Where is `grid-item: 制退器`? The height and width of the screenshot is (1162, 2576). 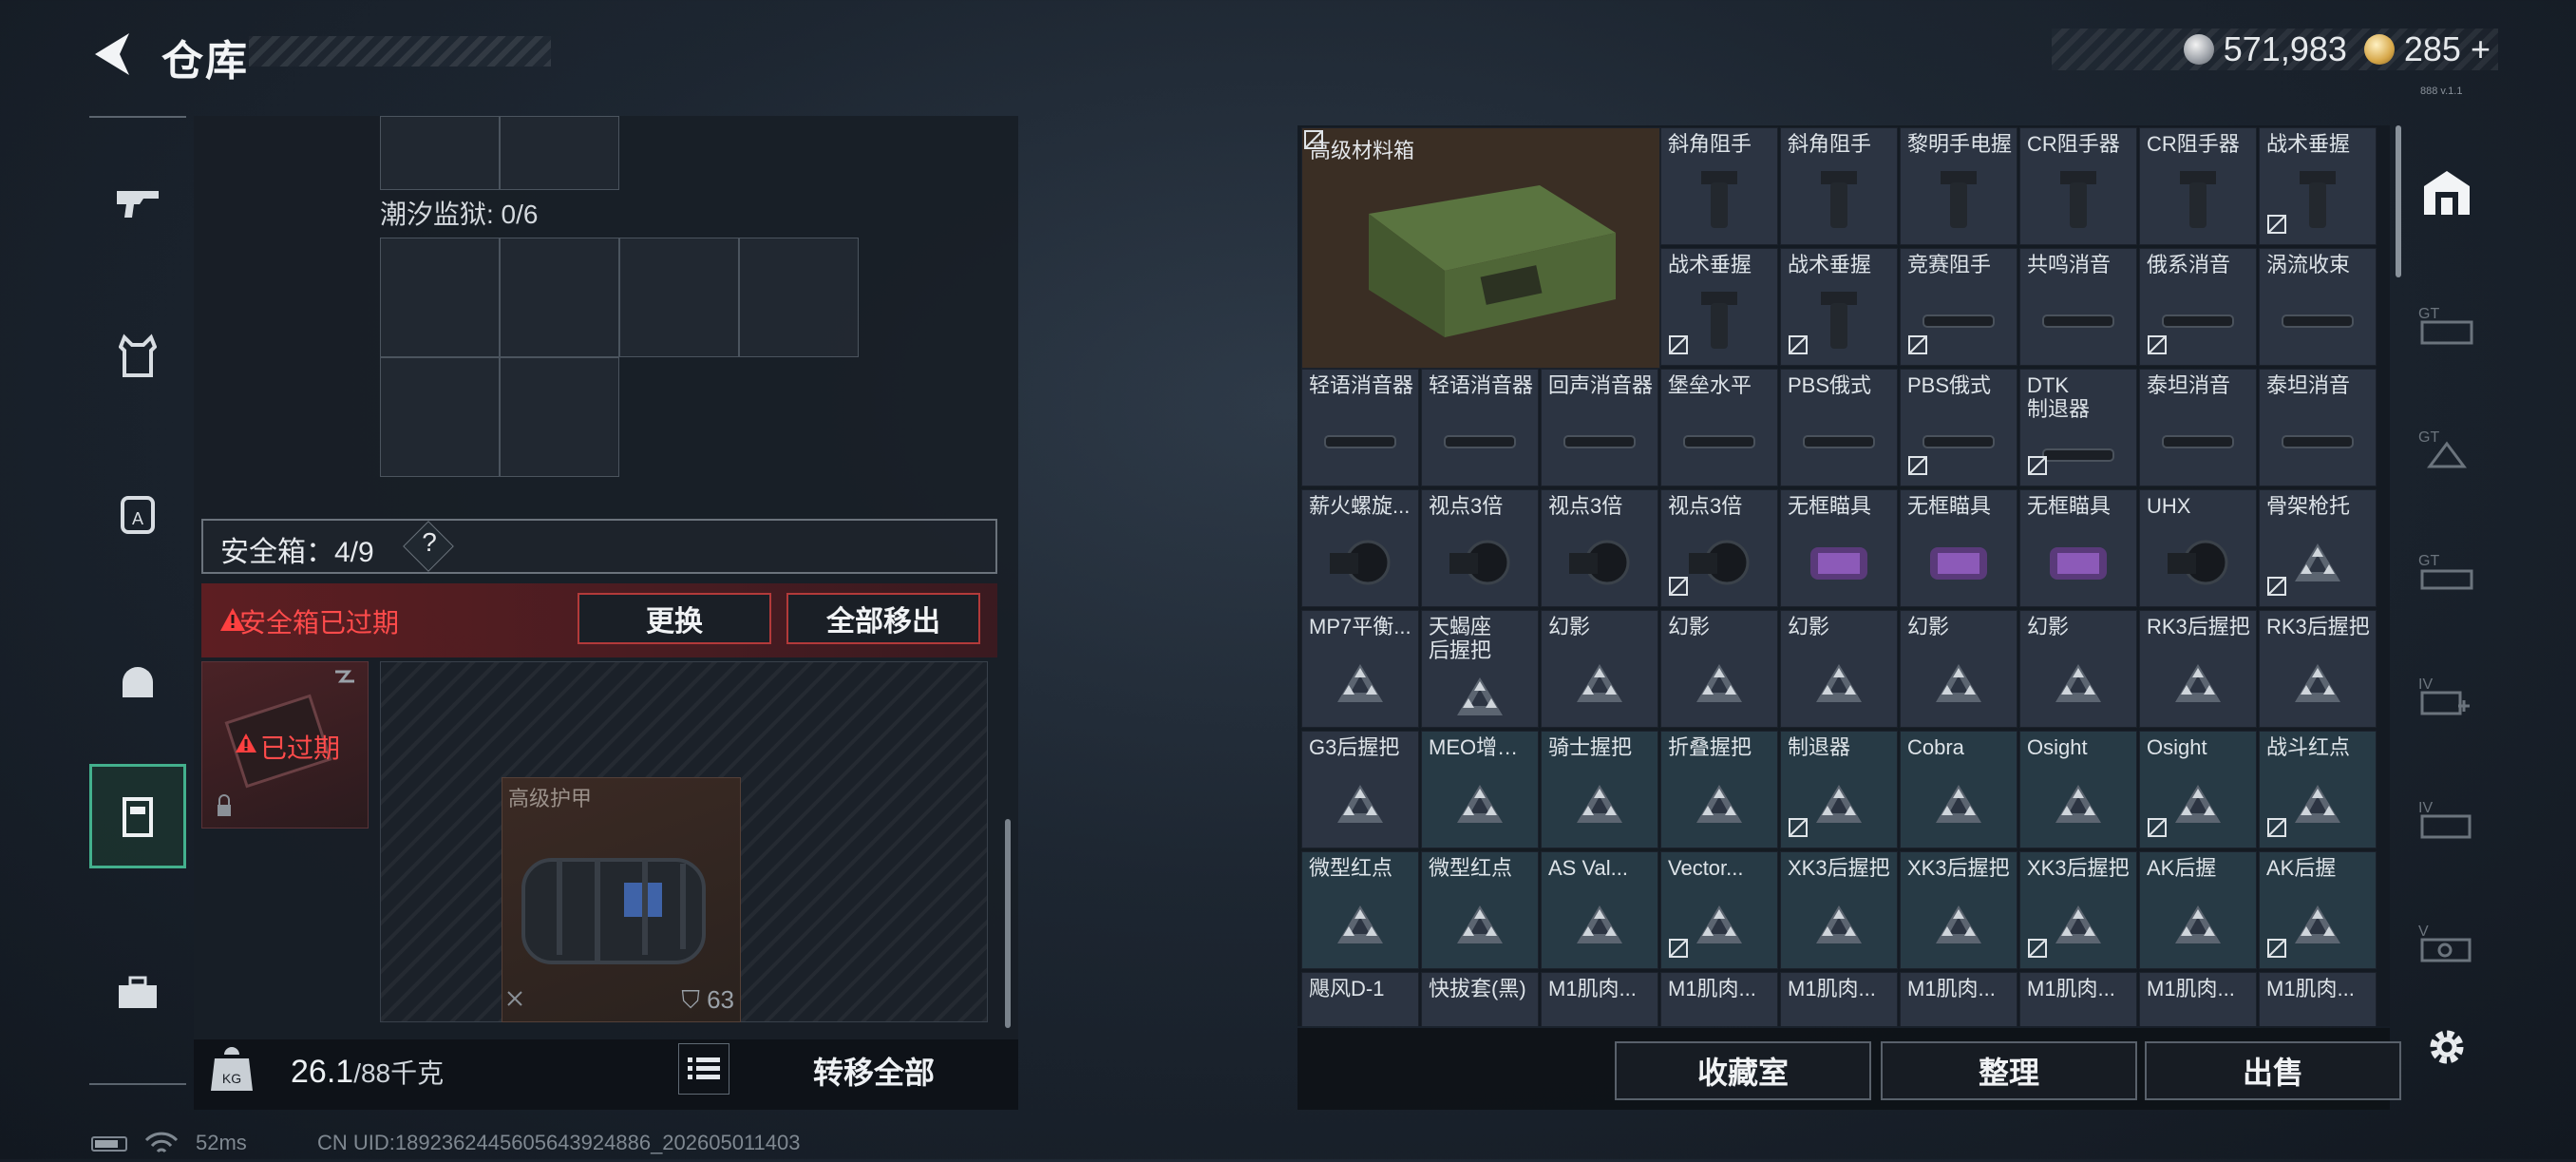
grid-item: 制退器 is located at coordinates (1839, 789).